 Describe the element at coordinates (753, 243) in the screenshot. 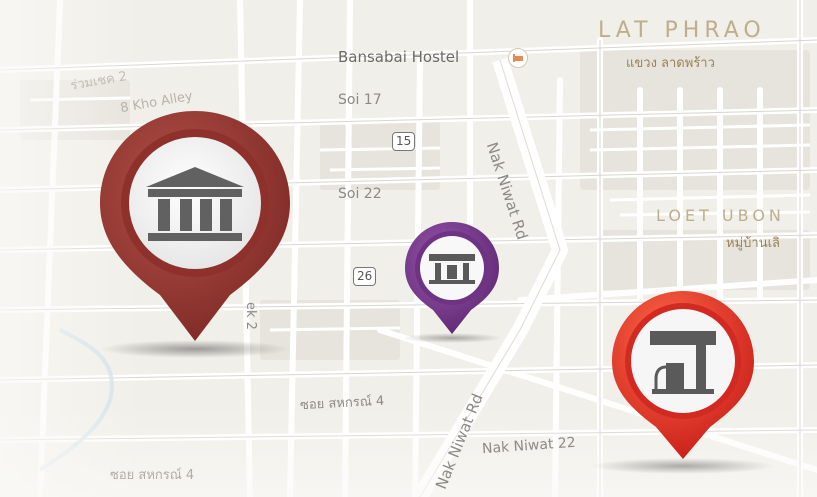

I see `district-thai-label-loet-ubon: หมู่บ้านเลิ` at that location.